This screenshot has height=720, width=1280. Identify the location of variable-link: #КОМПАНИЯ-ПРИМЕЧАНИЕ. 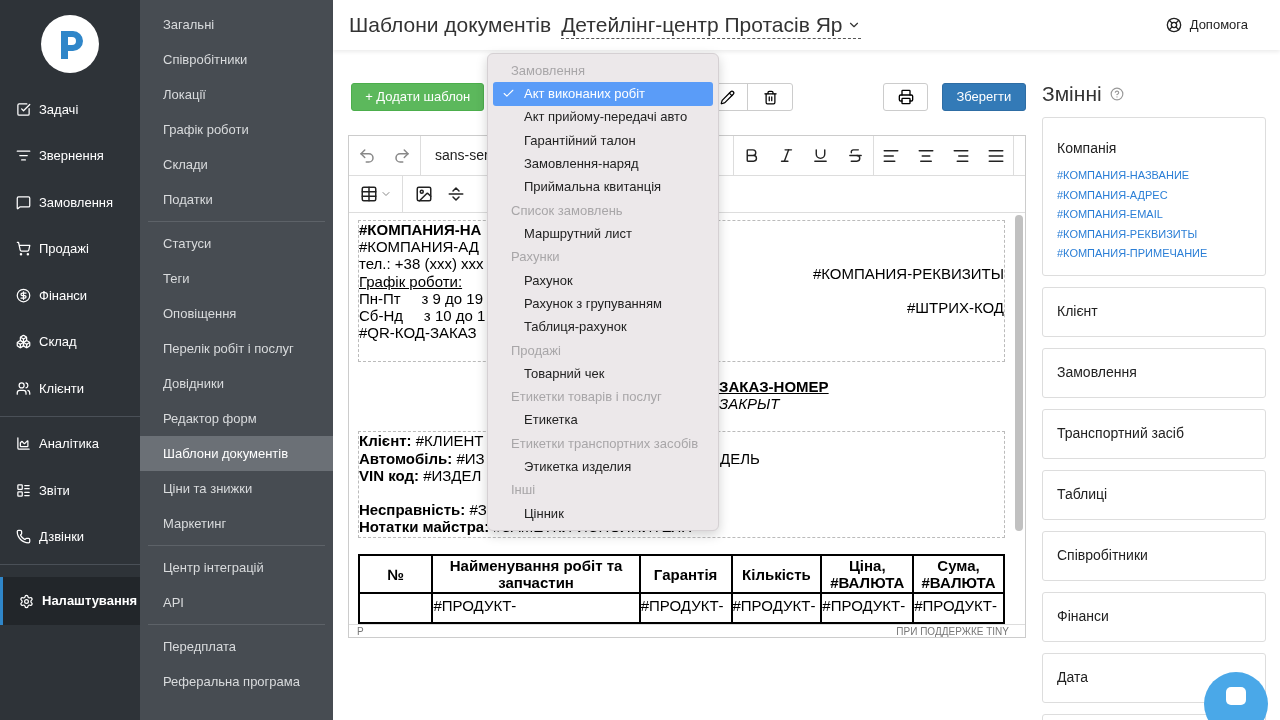
(1154, 254).